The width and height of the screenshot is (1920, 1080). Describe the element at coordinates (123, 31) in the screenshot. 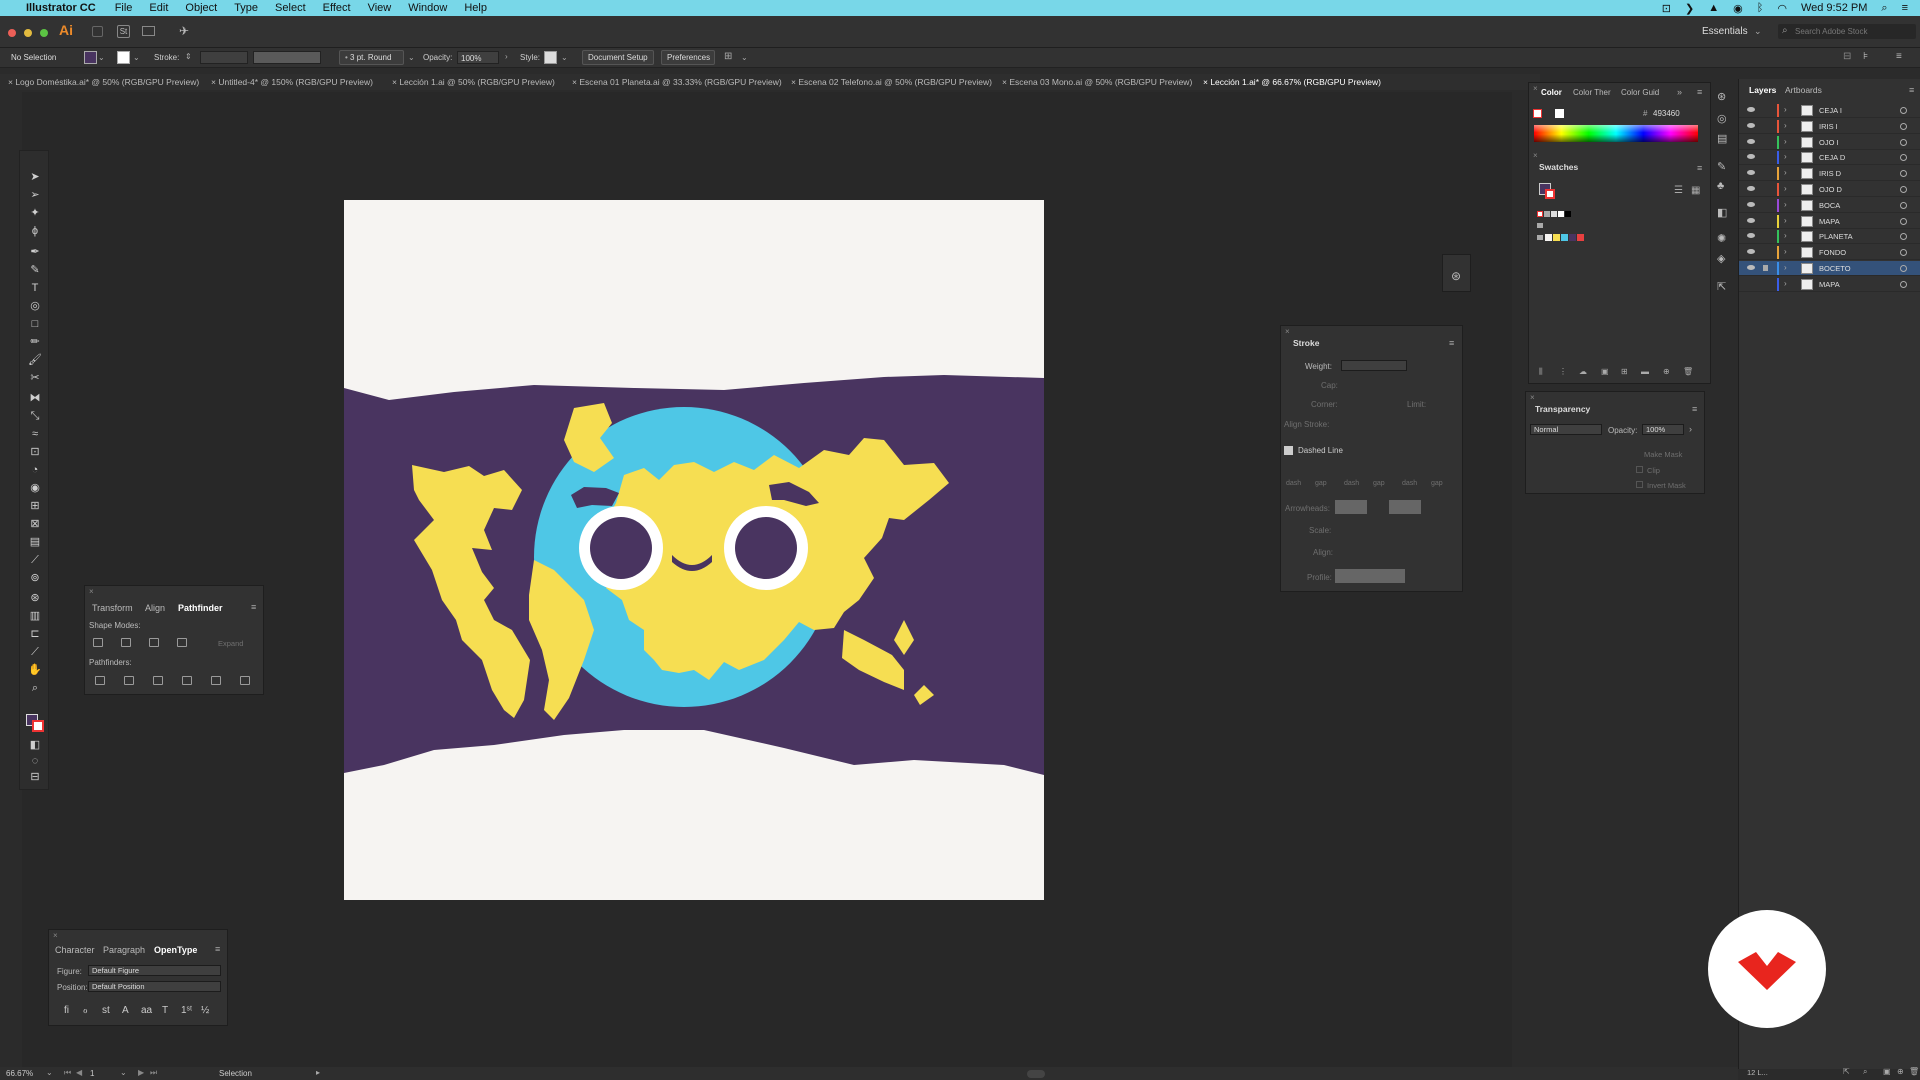

I see `stock-icon: St` at that location.